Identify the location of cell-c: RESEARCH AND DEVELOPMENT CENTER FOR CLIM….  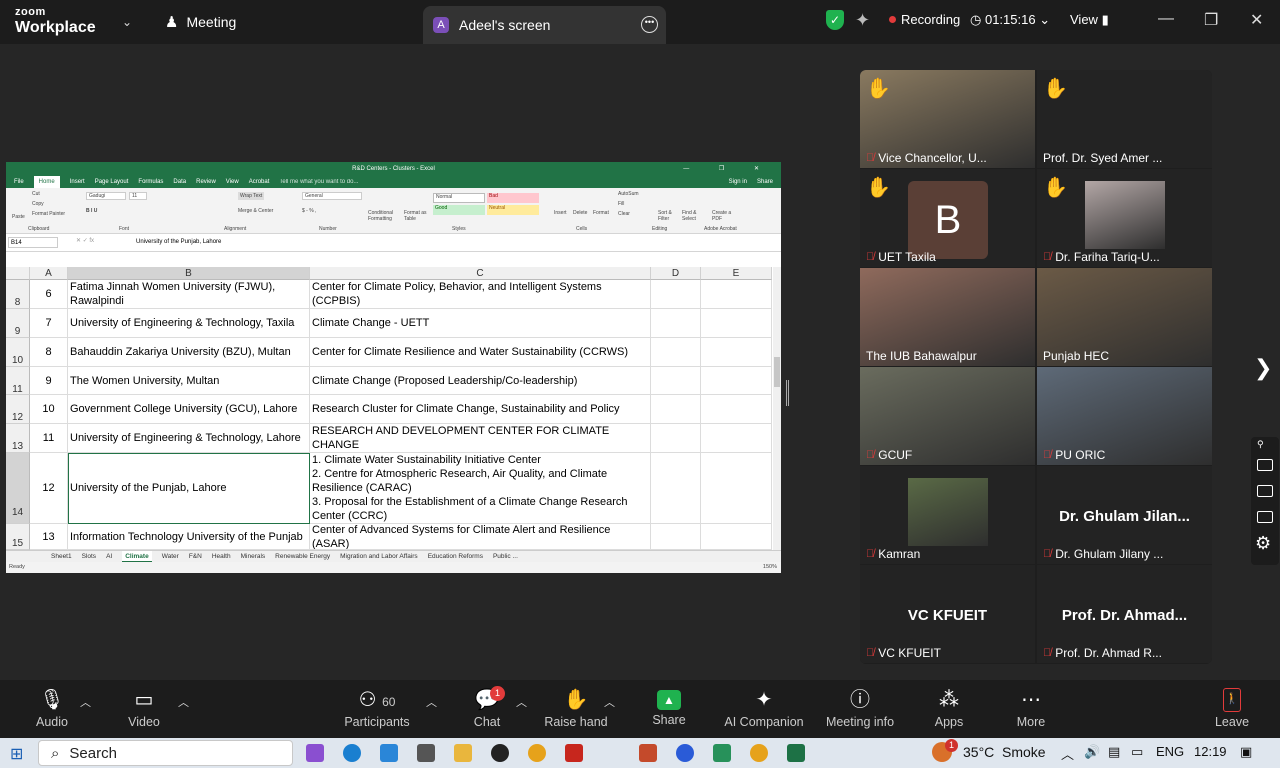
(480, 438).